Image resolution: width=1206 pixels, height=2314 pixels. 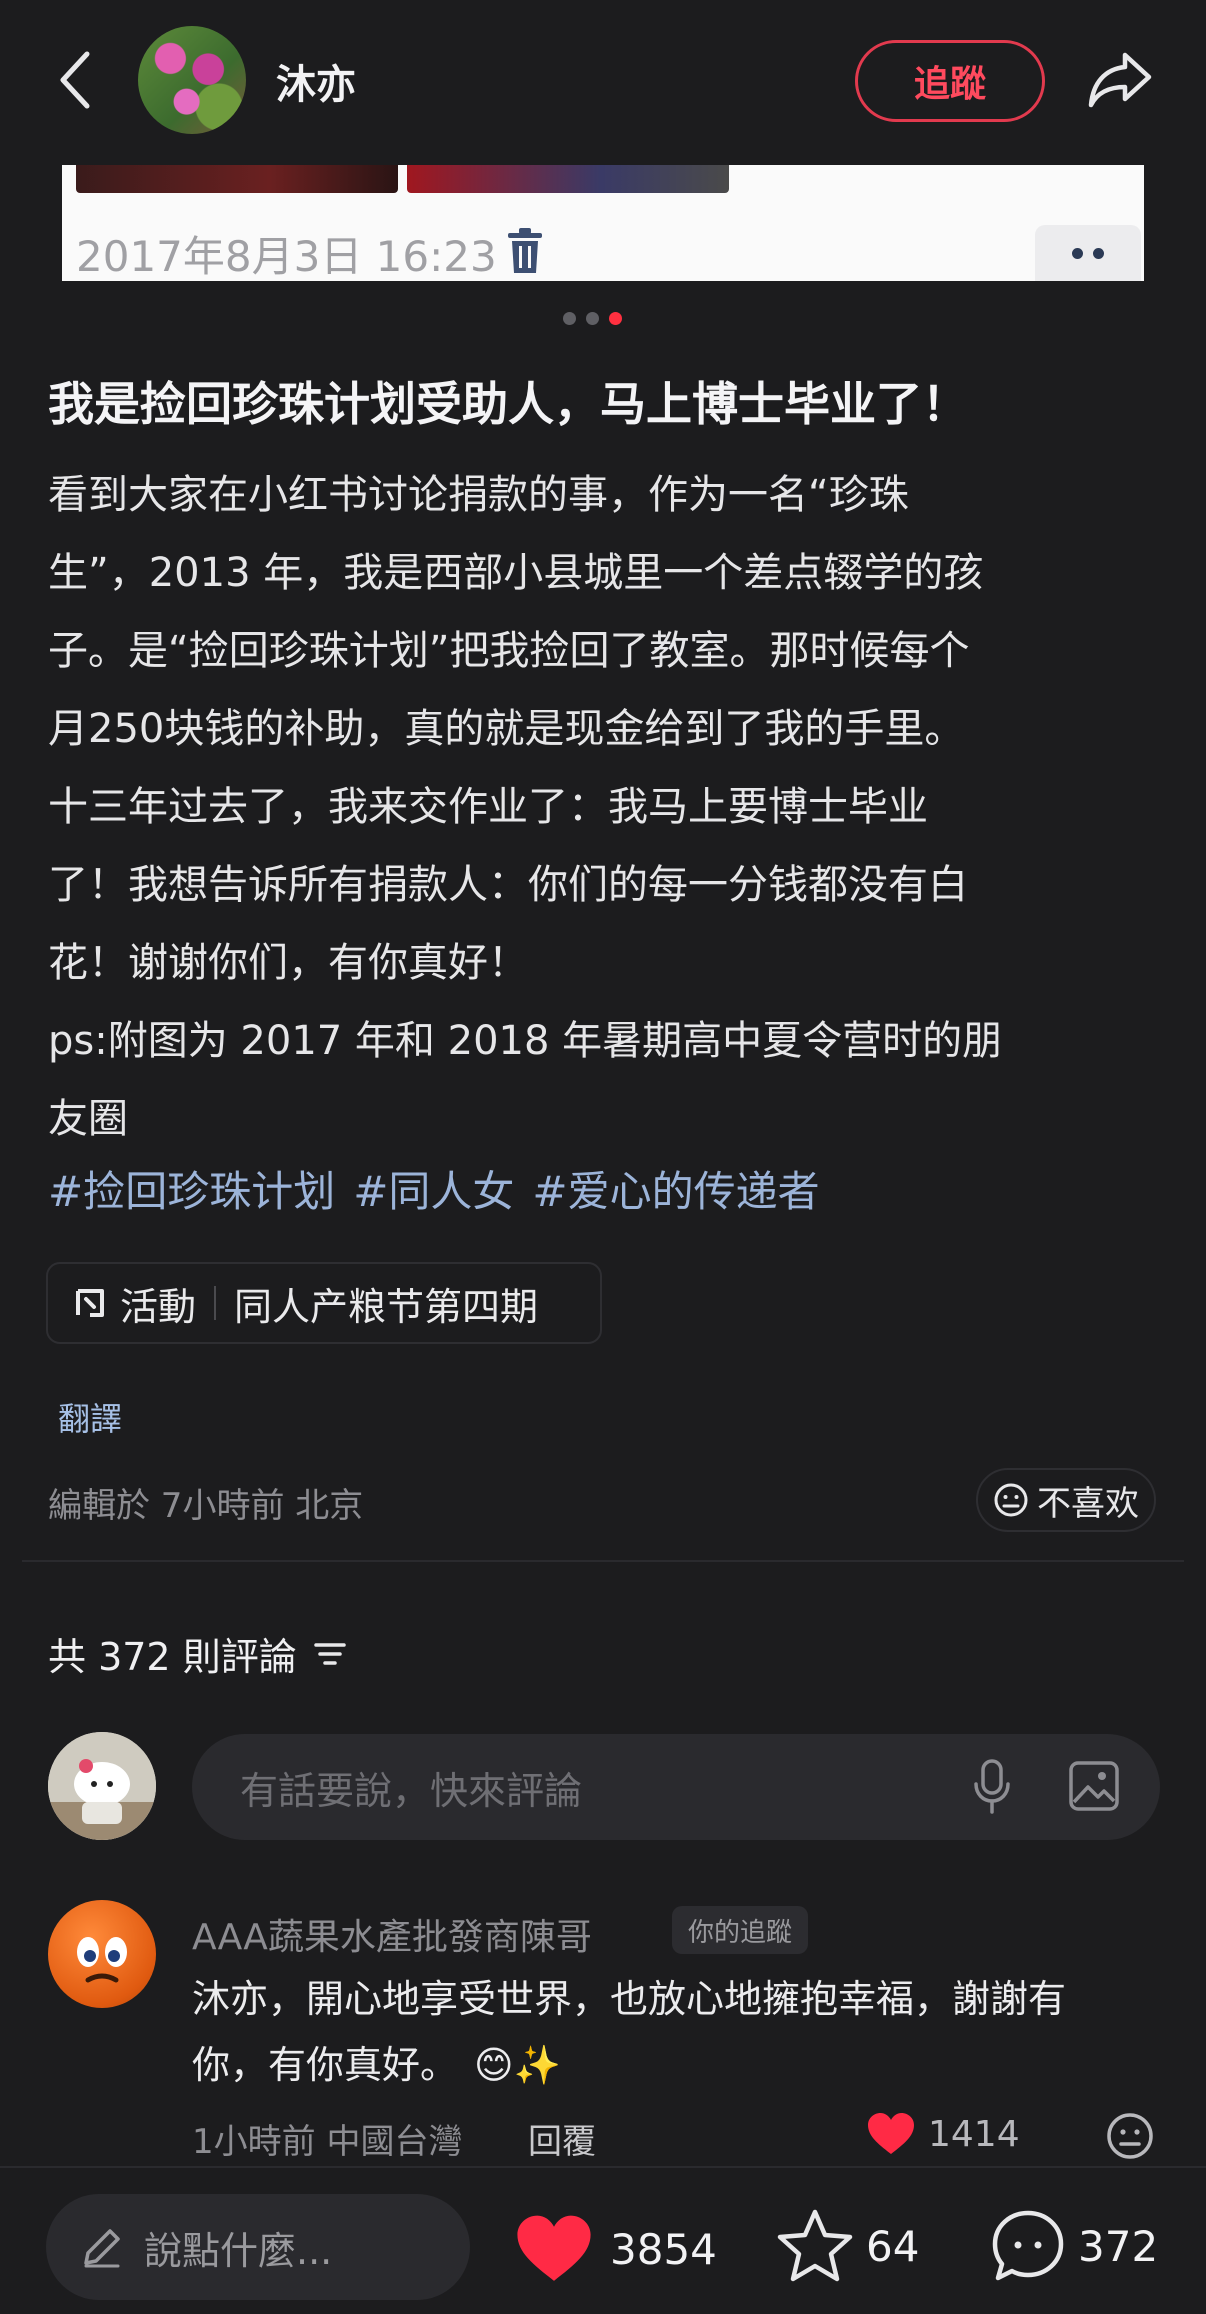 I want to click on activity-label: 活動, so click(x=158, y=1306).